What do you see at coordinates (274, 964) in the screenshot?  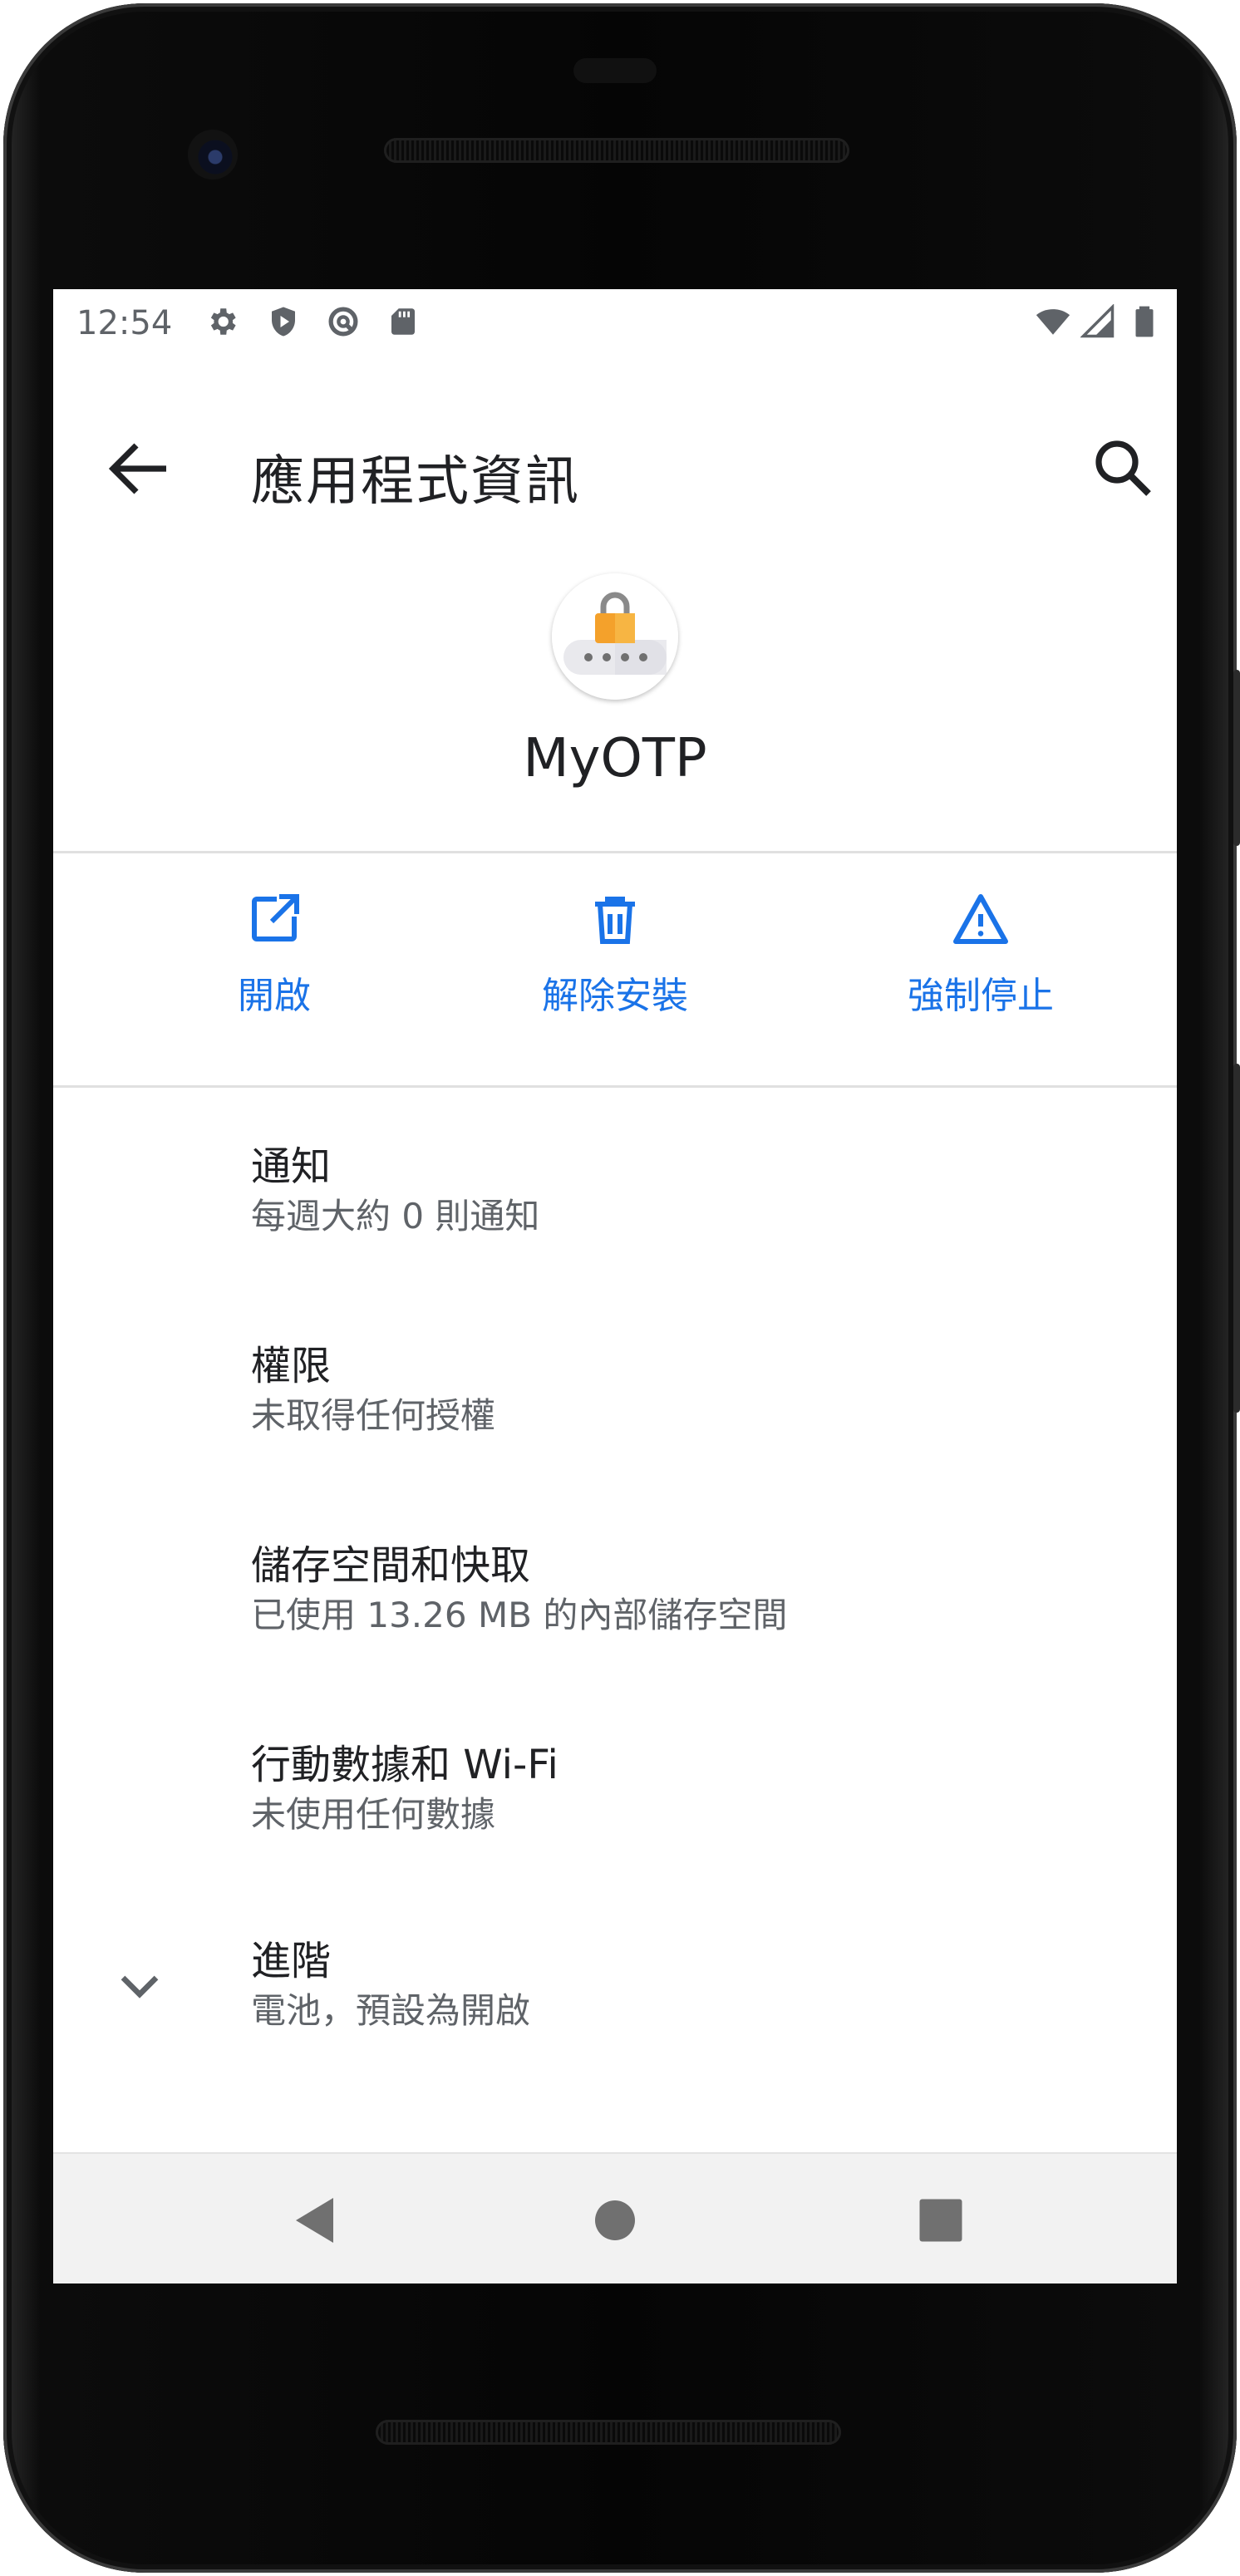 I see `open-button: 開啟` at bounding box center [274, 964].